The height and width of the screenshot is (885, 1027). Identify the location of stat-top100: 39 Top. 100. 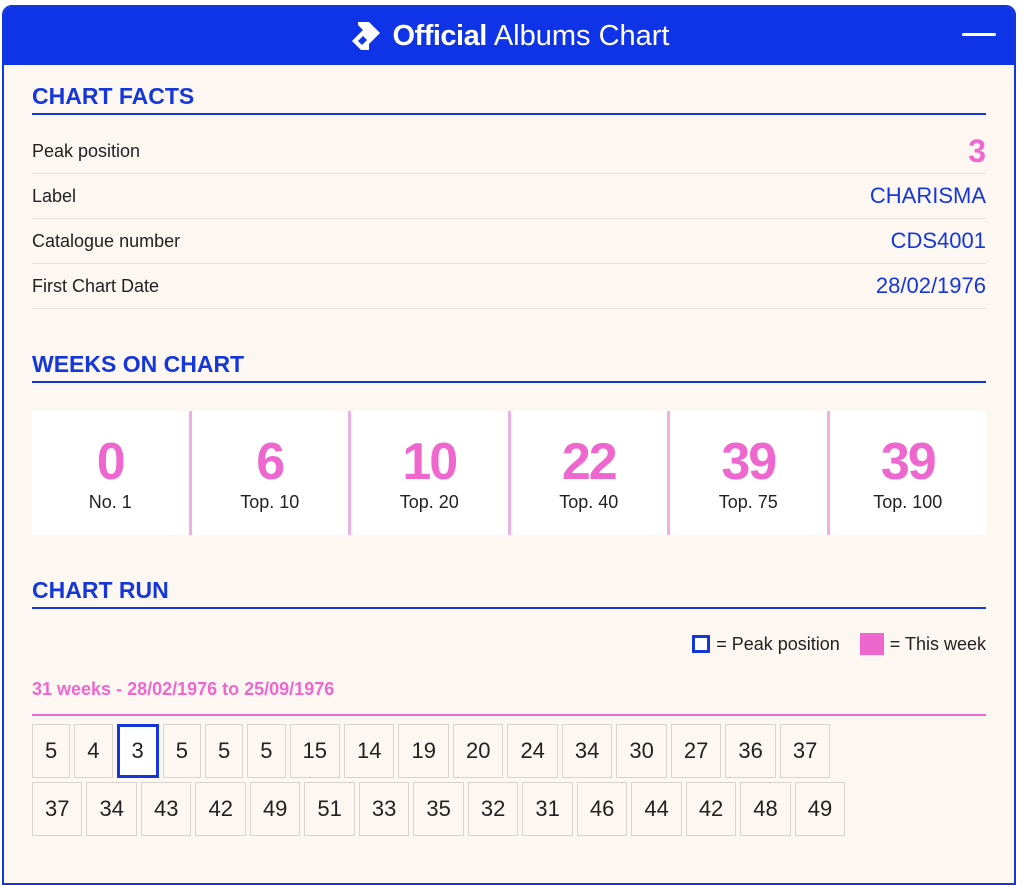
(906, 473).